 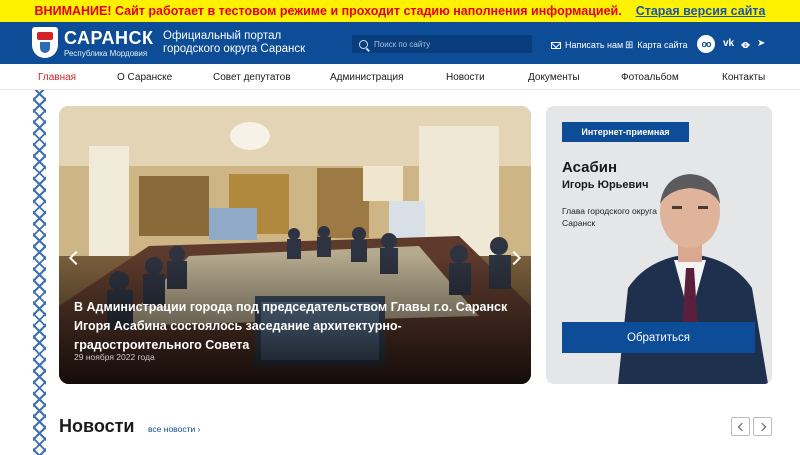 What do you see at coordinates (556, 45) in the screenshot?
I see `mail-icon` at bounding box center [556, 45].